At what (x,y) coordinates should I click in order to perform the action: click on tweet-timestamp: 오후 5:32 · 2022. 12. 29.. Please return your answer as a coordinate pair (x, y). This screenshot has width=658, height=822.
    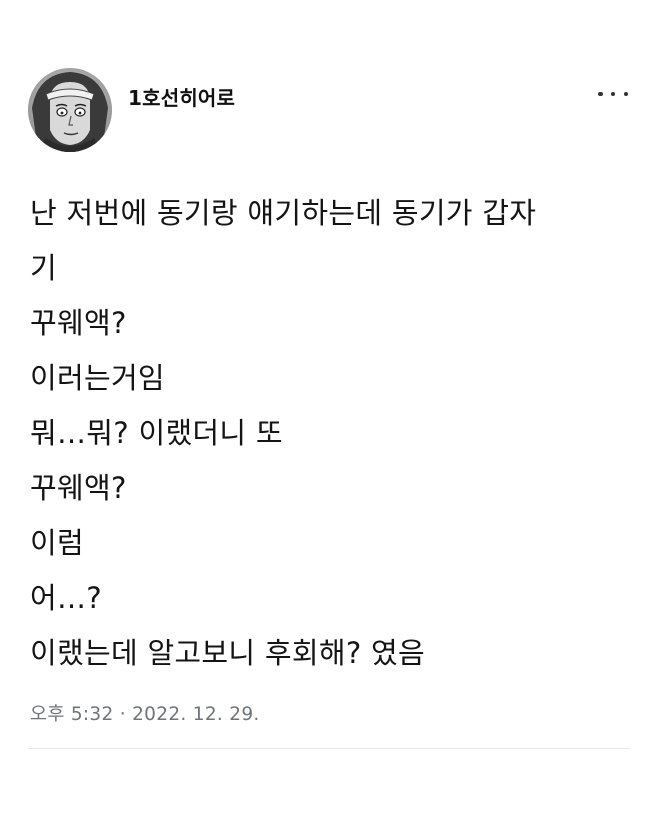
    Looking at the image, I should click on (145, 713).